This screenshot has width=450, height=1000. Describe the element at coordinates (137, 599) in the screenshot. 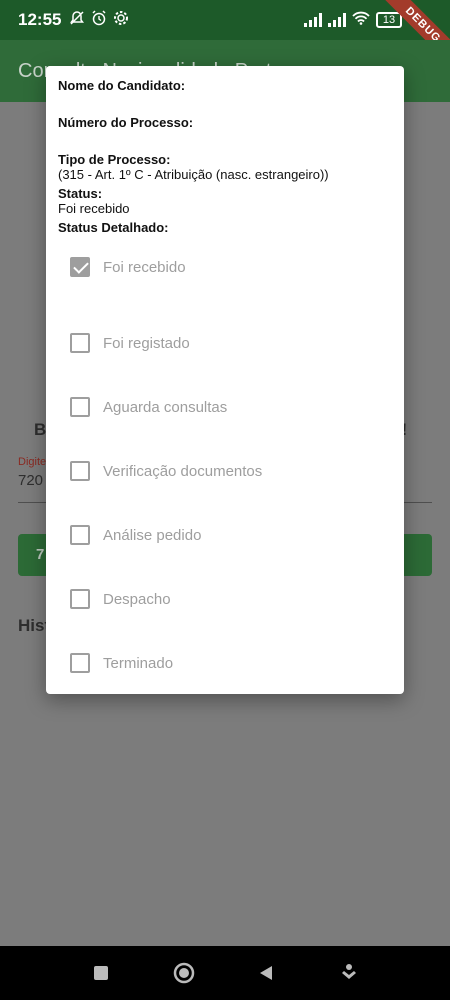

I see `step-label: Despacho` at that location.